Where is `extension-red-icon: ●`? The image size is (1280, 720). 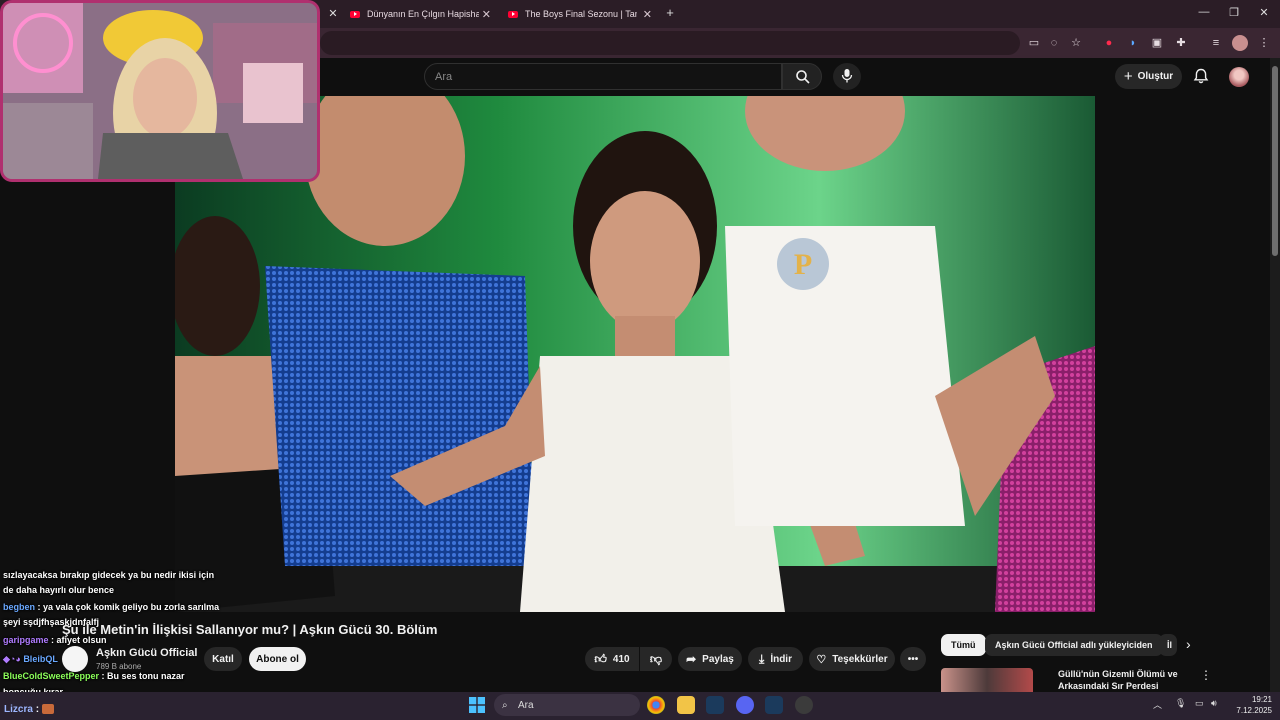 extension-red-icon: ● is located at coordinates (1109, 43).